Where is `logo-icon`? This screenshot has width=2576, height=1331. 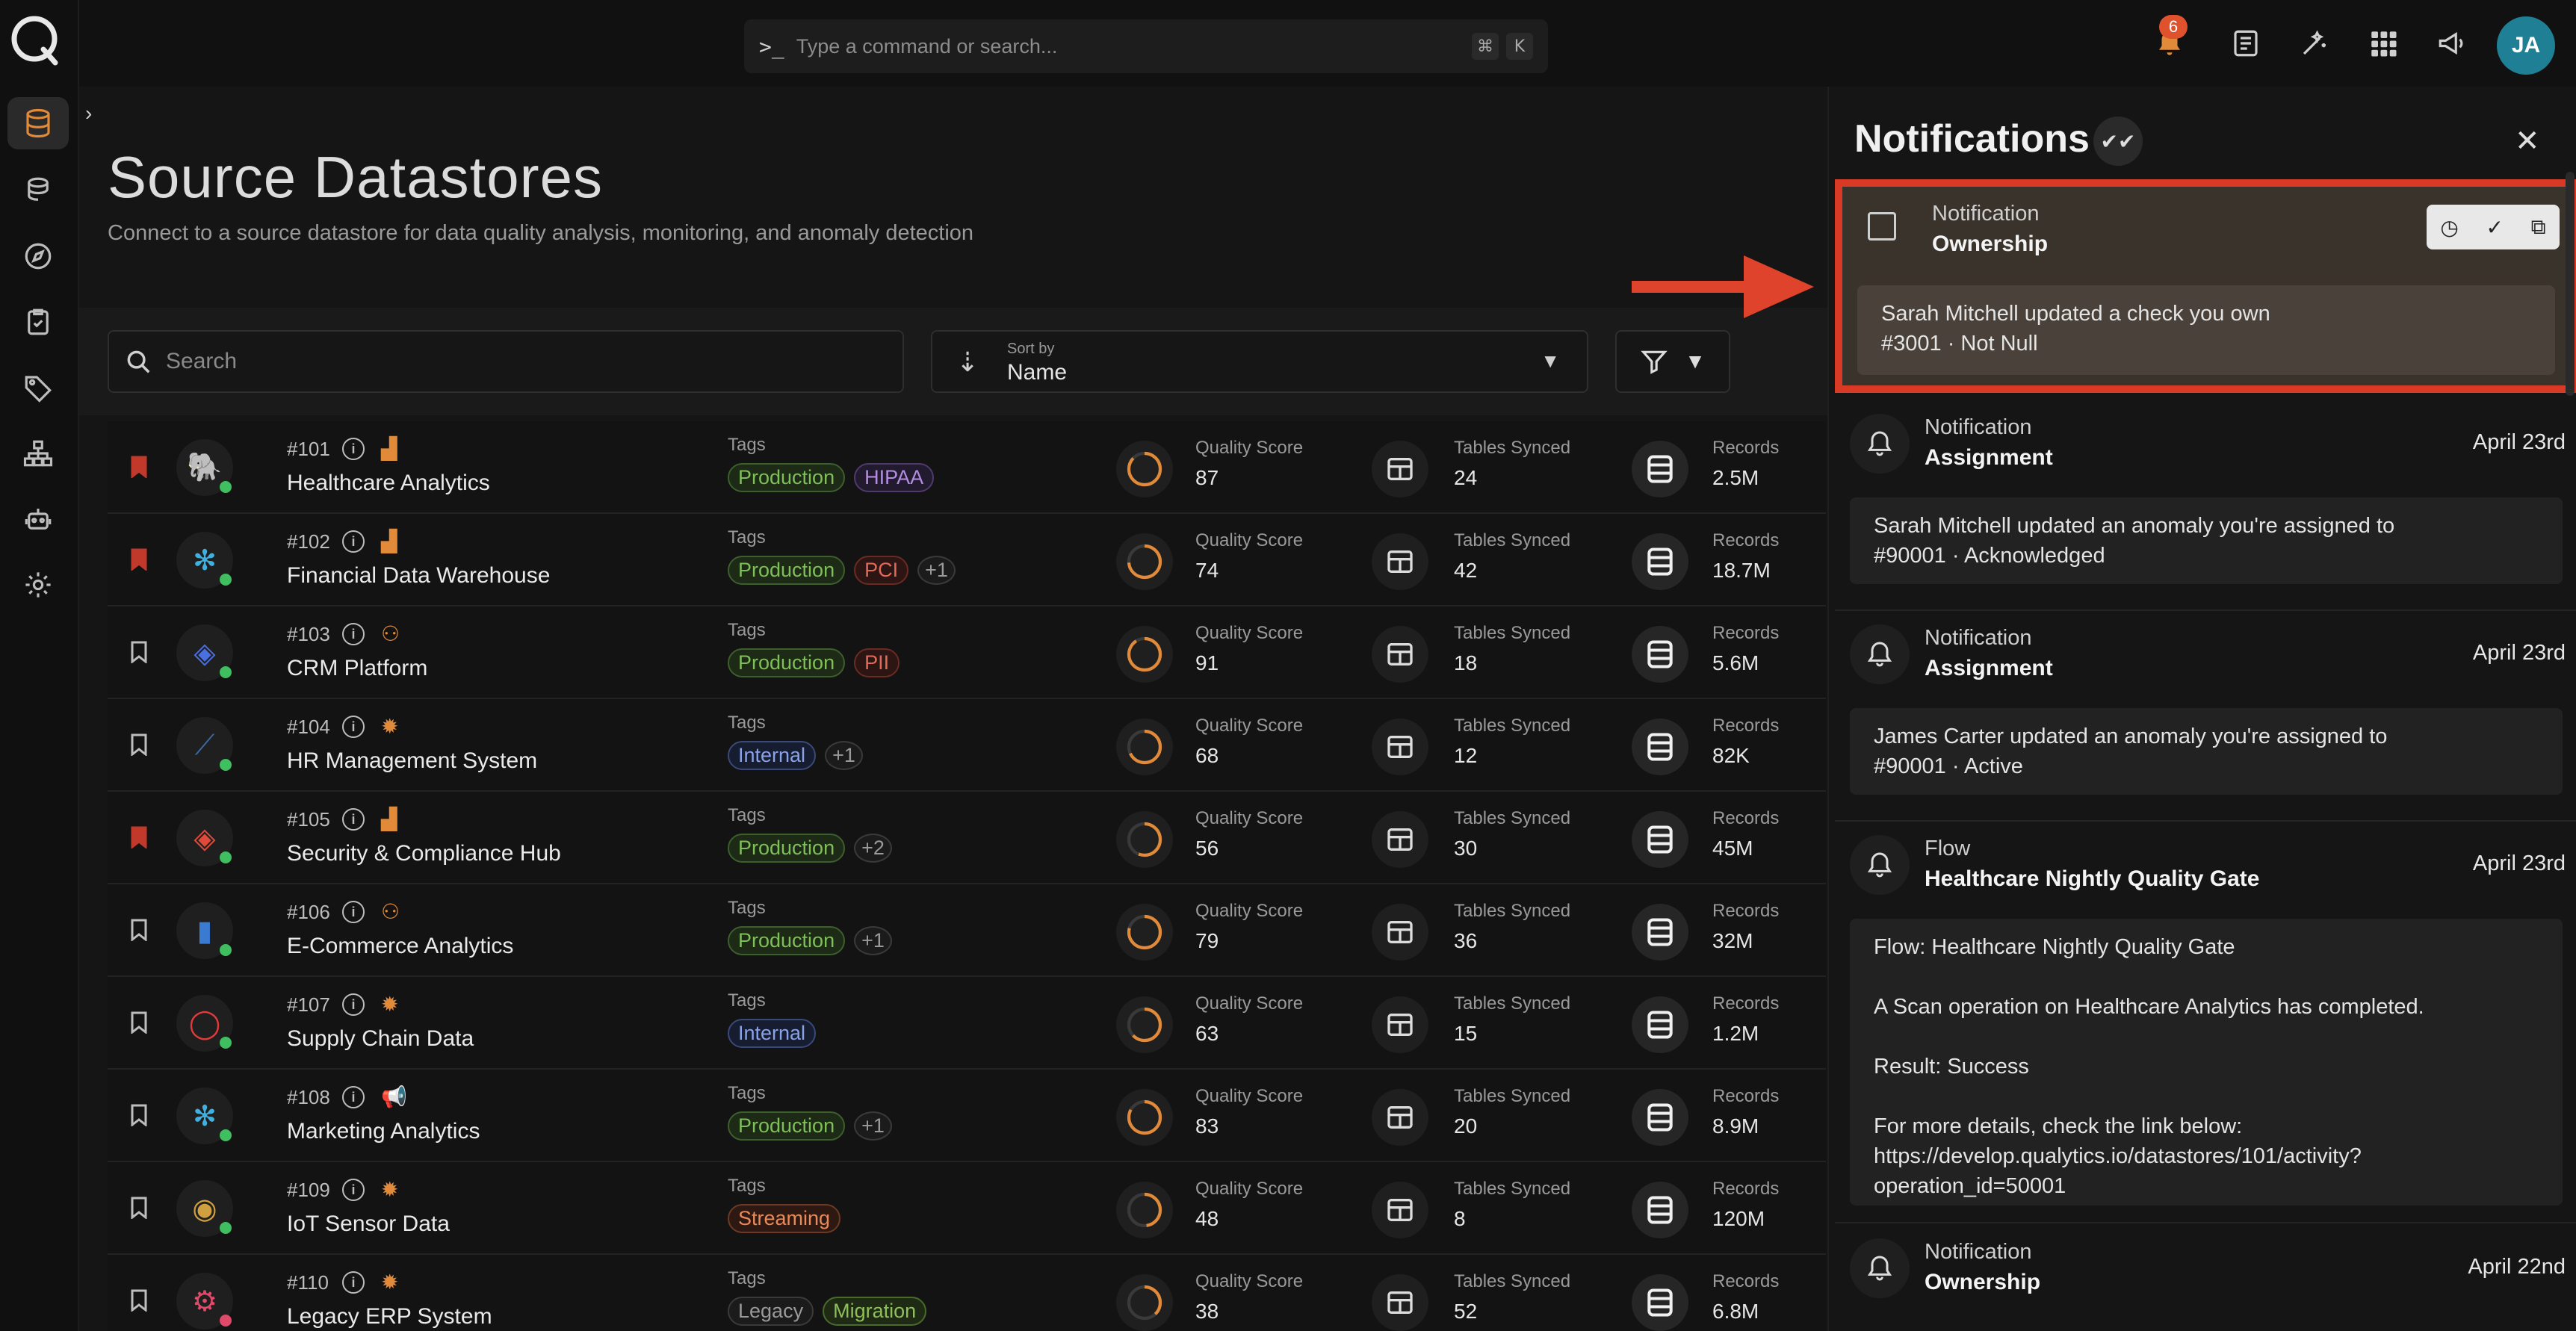 logo-icon is located at coordinates (36, 40).